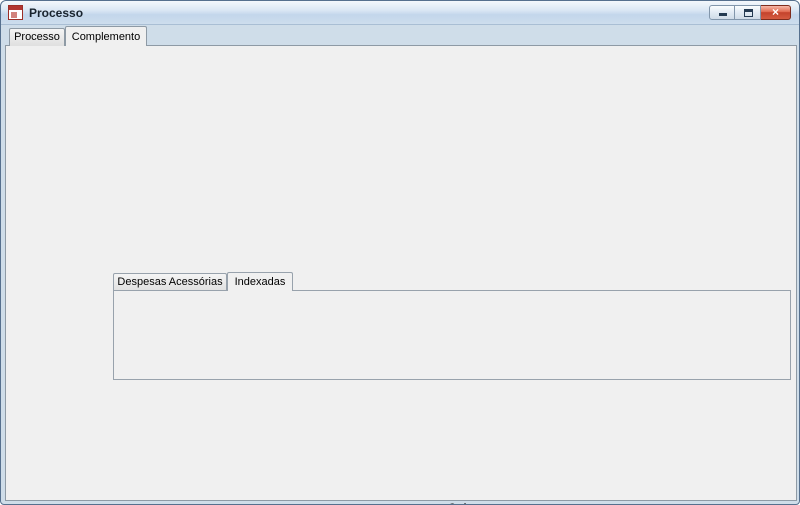 The image size is (800, 505). Describe the element at coordinates (400, 13) in the screenshot. I see `title-bar: Processo ×` at that location.